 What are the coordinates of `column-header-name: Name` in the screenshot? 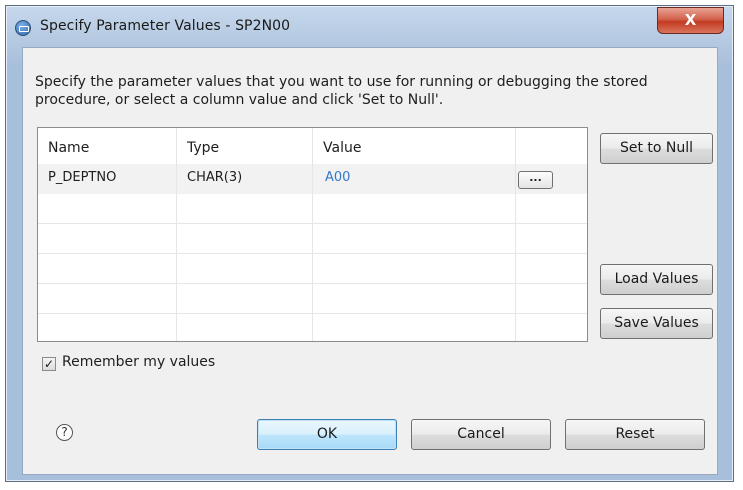 It's located at (107, 146).